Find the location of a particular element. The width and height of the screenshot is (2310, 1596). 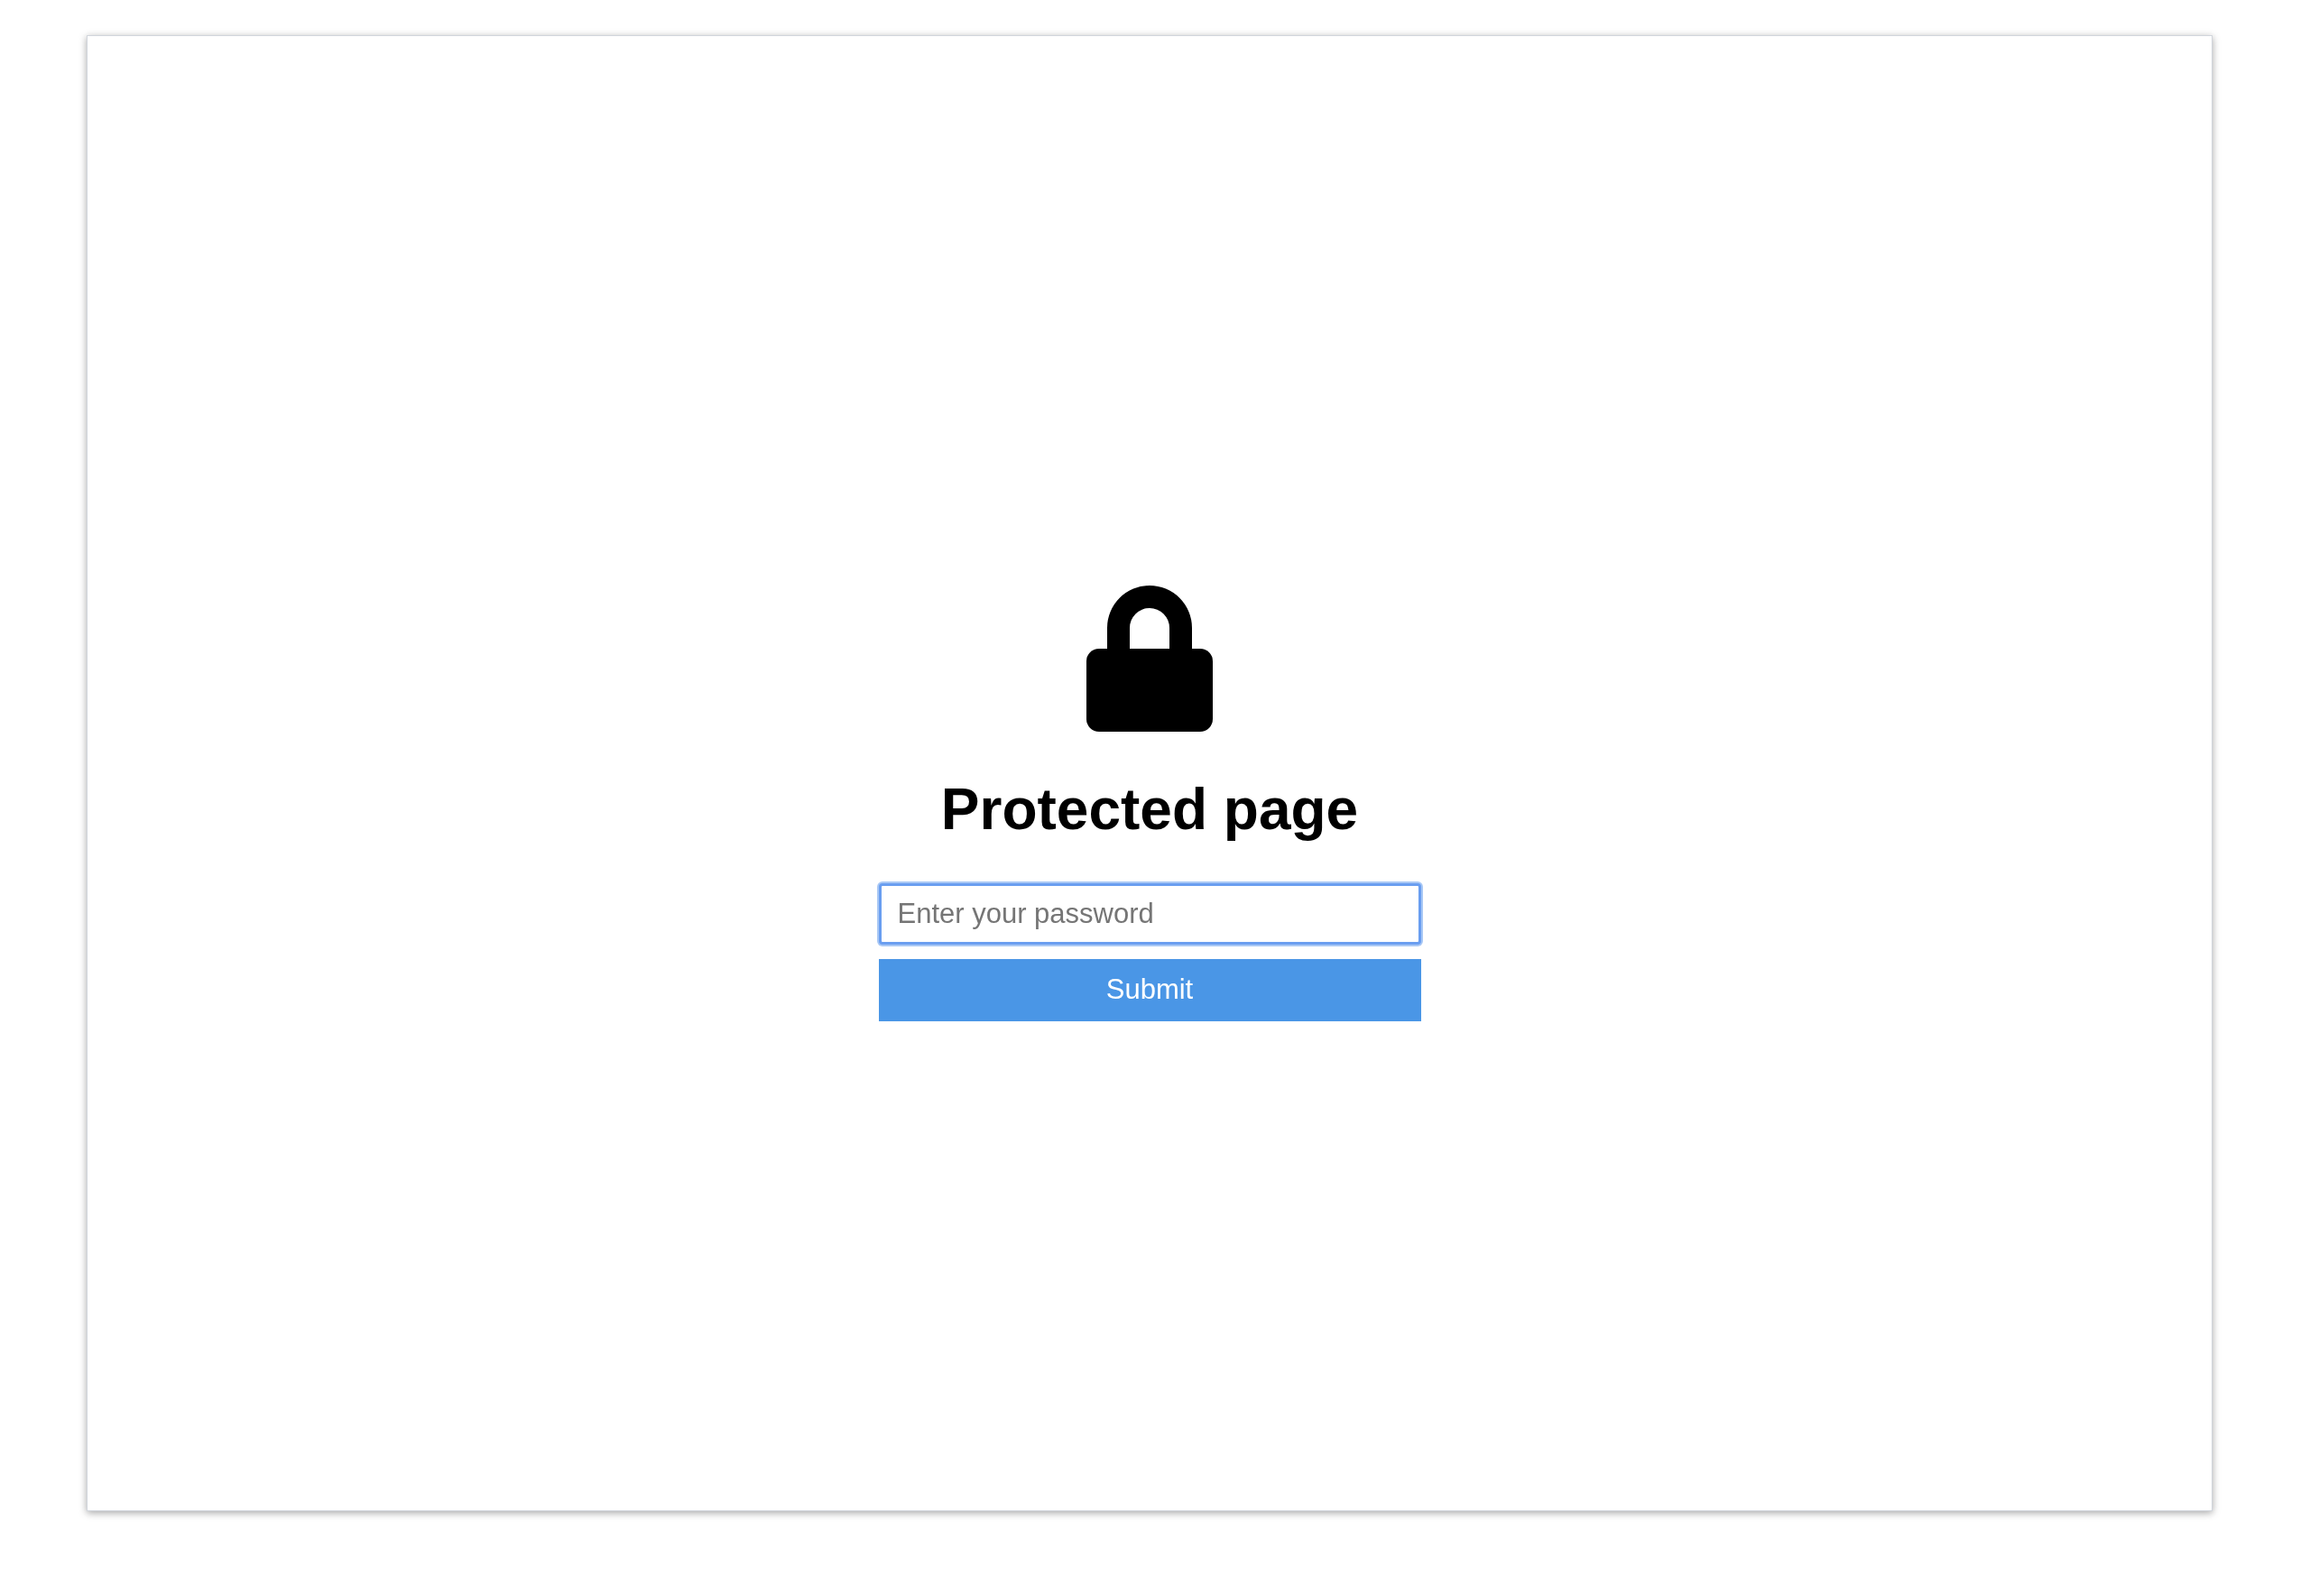

padlock-icon is located at coordinates (1149, 659).